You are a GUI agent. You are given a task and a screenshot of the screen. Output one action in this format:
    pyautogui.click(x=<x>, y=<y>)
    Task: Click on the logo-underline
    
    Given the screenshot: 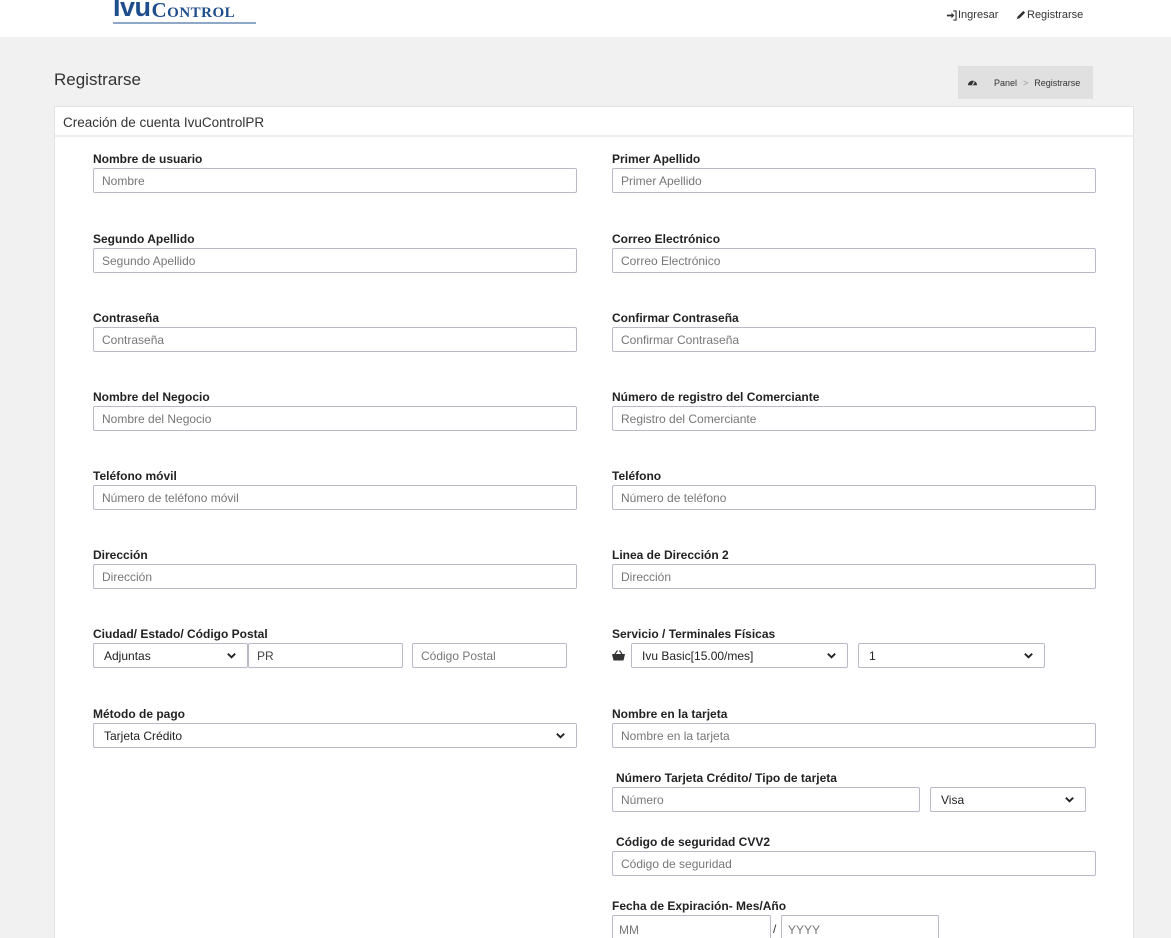 What is the action you would take?
    pyautogui.click(x=184, y=23)
    